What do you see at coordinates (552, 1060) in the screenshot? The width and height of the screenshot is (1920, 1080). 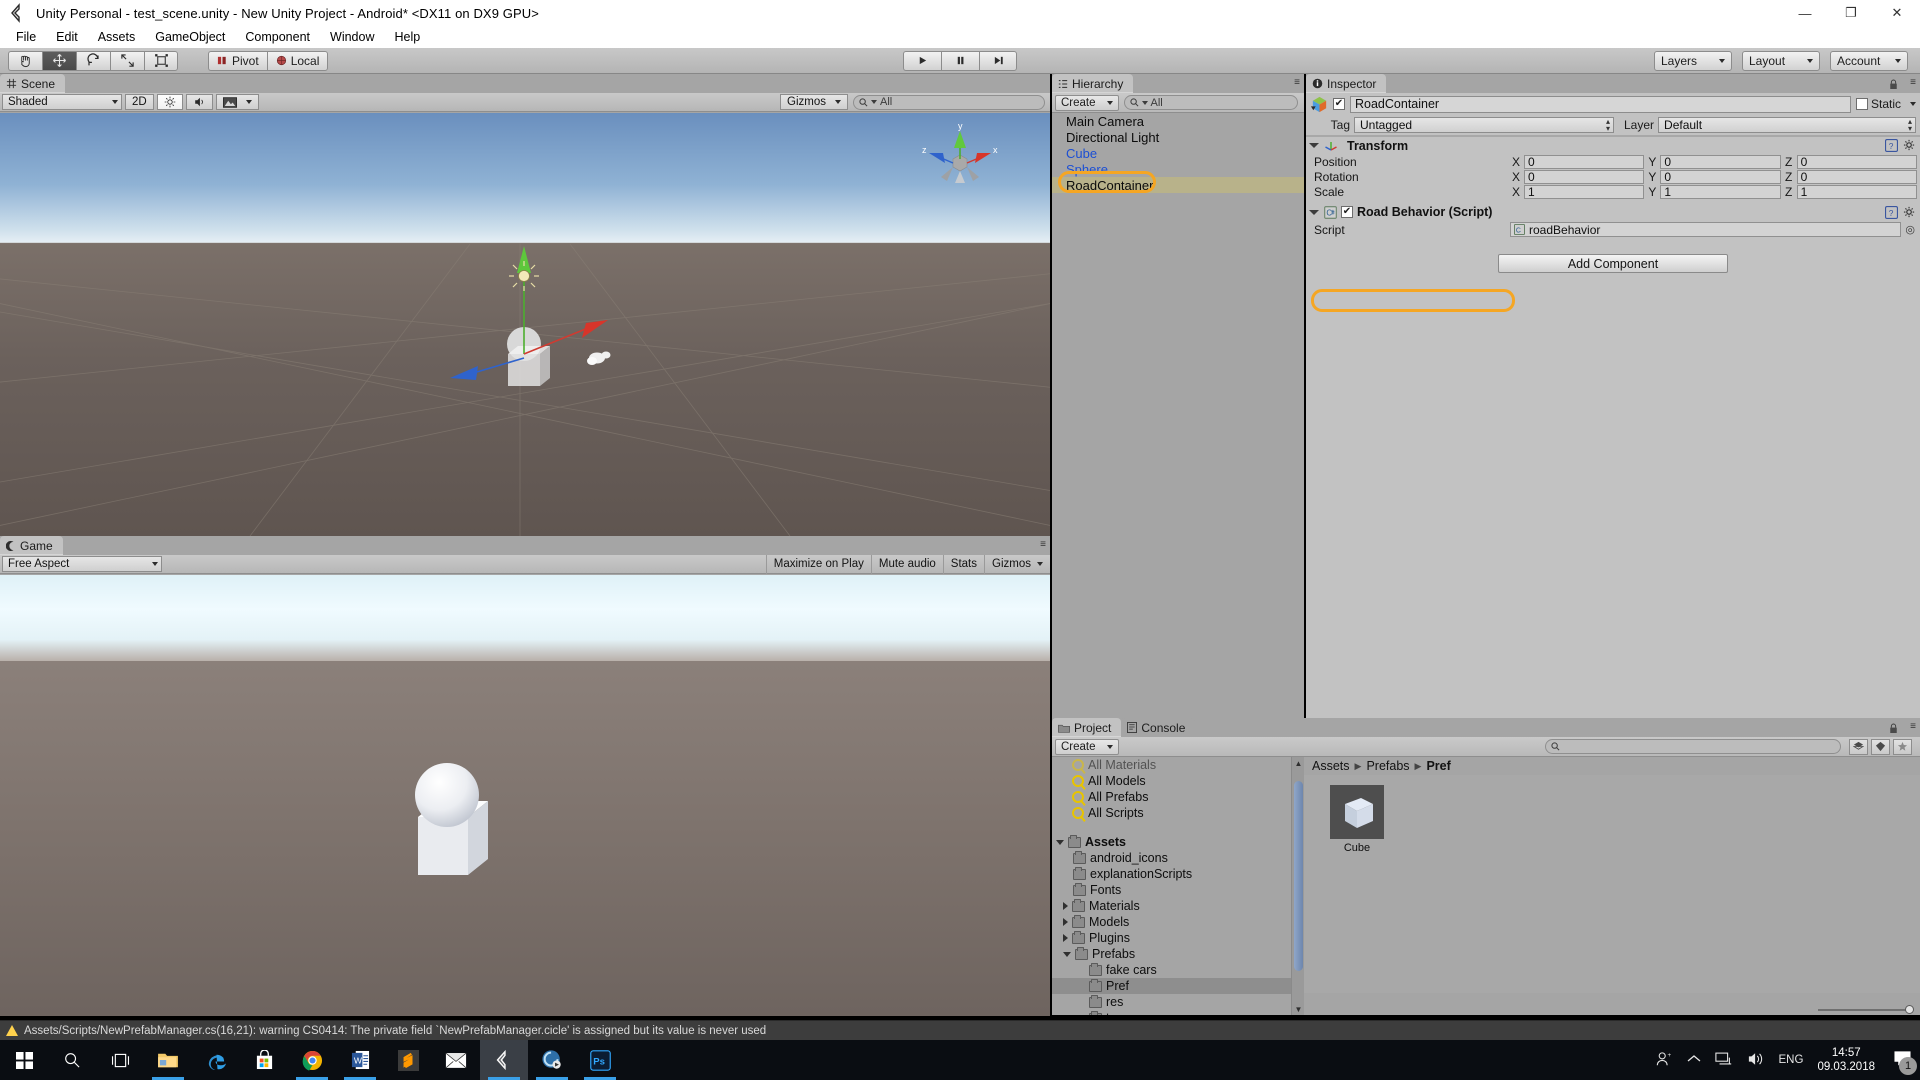 I see `unity-hub-icon` at bounding box center [552, 1060].